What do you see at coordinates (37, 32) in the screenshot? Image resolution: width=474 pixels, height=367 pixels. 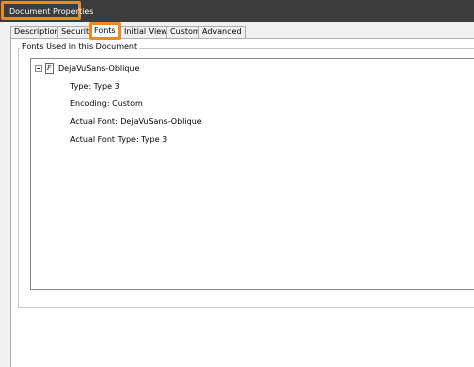 I see `tab-description: Description` at bounding box center [37, 32].